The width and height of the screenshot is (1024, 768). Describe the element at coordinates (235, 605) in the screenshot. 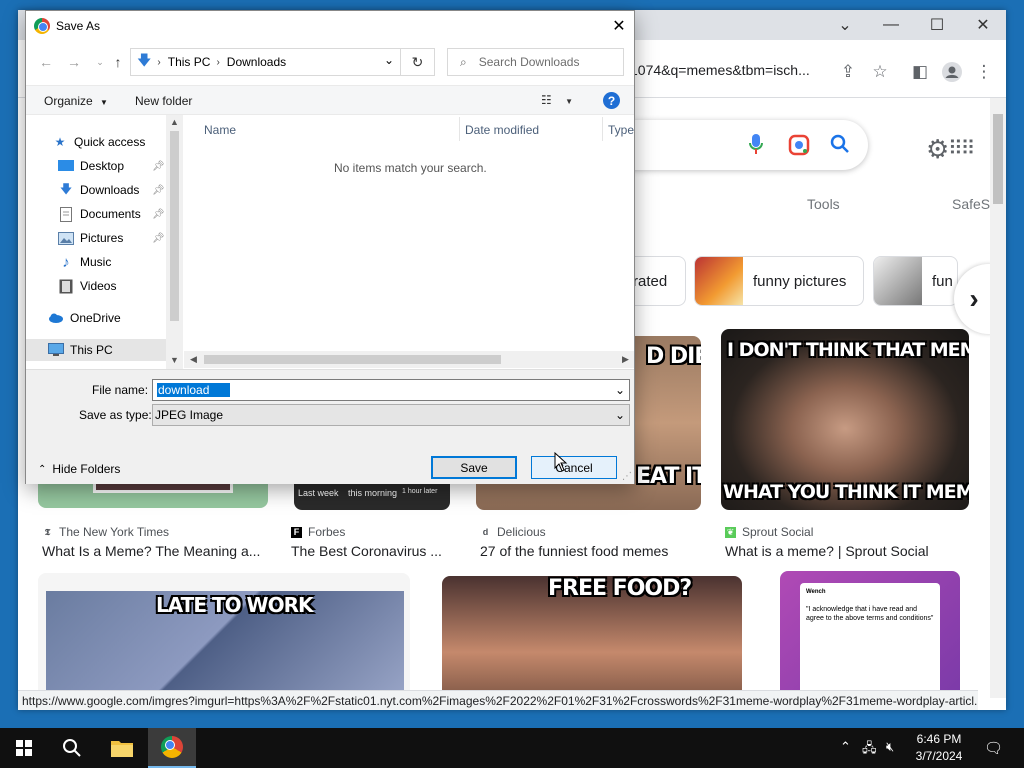

I see `meme-top-text: LATE TO WORK` at that location.